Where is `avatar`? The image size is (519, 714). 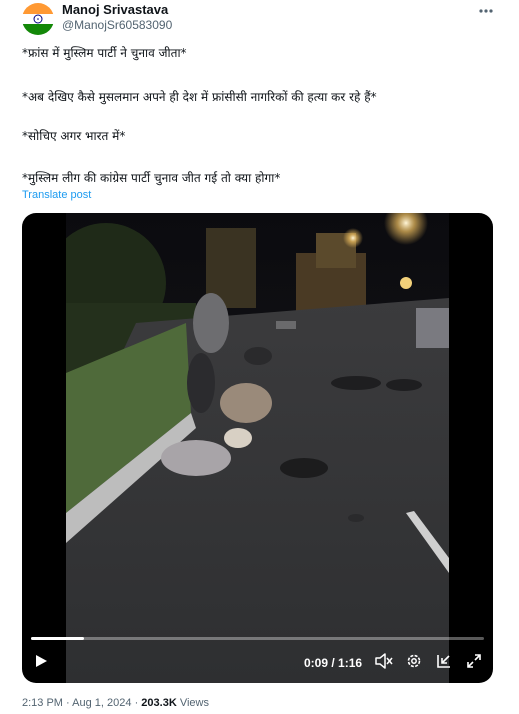
avatar is located at coordinates (38, 19).